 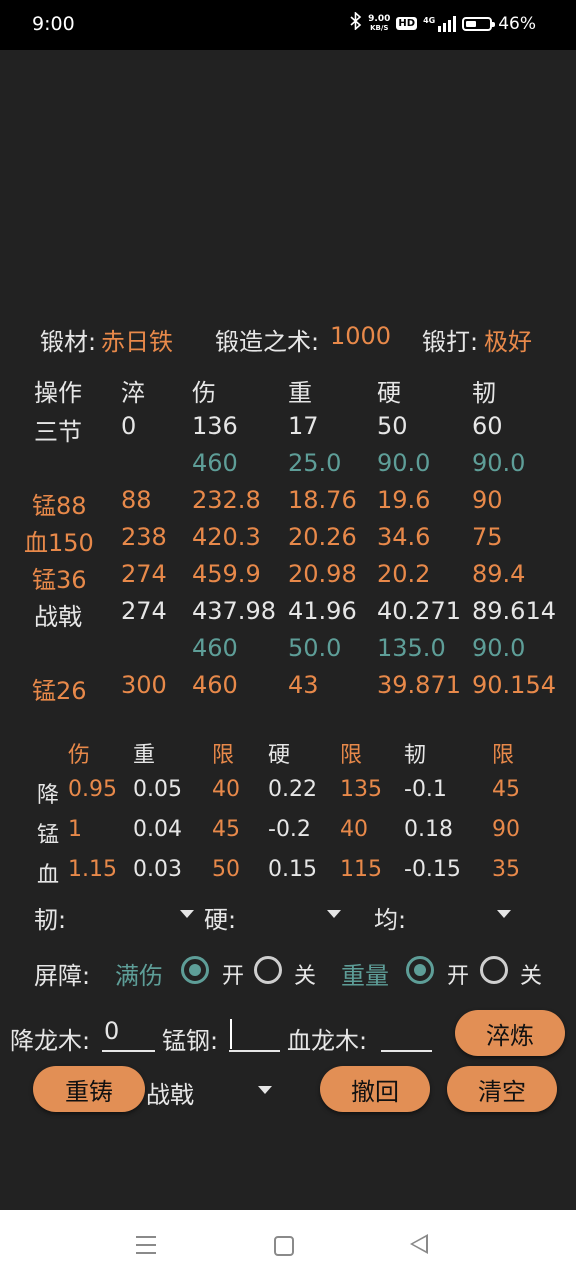 I want to click on param-value: 135, so click(x=361, y=789).